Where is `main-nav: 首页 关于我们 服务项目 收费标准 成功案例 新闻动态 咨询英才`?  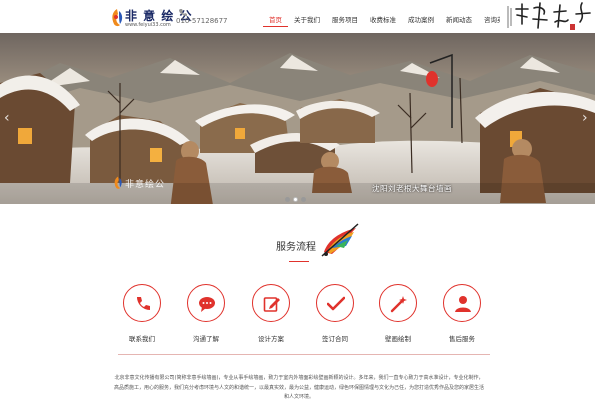 main-nav: 首页 关于我们 服务项目 收费标准 成功案例 新闻动态 咨询英才 is located at coordinates (389, 20).